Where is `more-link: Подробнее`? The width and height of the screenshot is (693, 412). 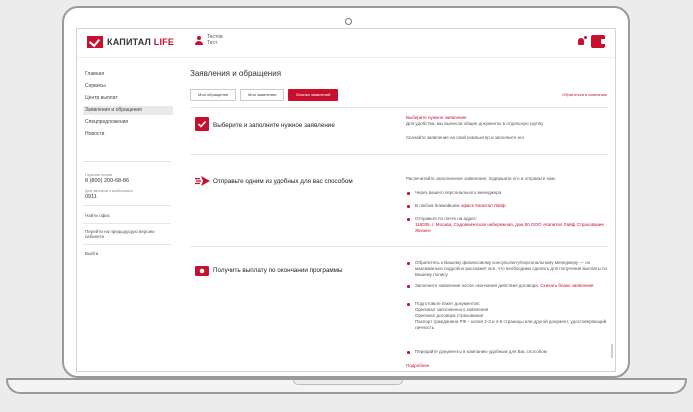
more-link: Подробнее is located at coordinates (508, 366).